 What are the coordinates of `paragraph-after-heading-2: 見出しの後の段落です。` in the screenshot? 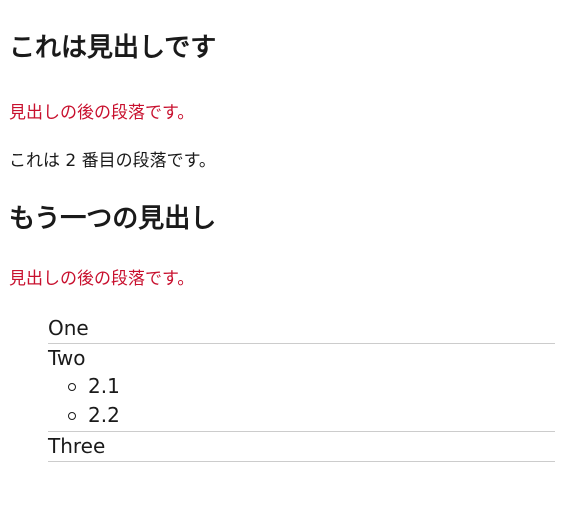 It's located at (102, 279).